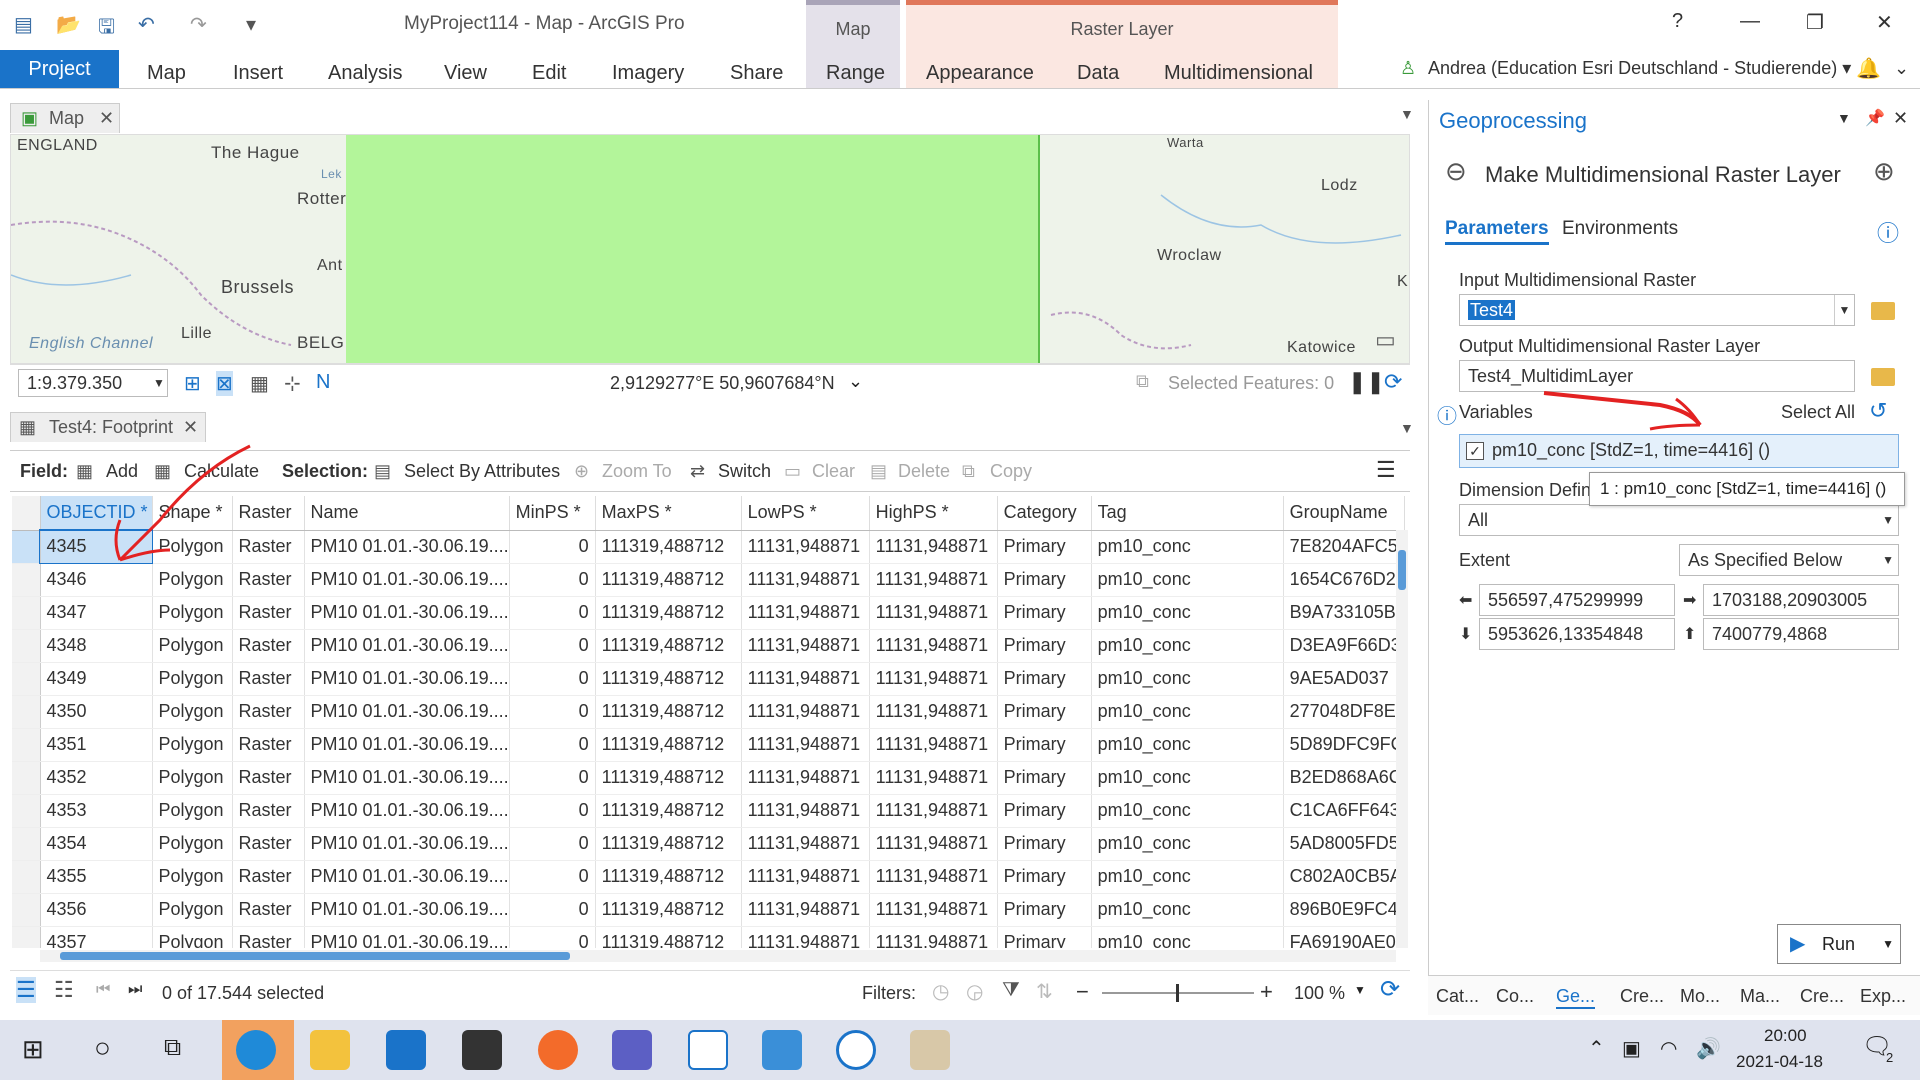  What do you see at coordinates (102, 1048) in the screenshot?
I see `search-icon: ○` at bounding box center [102, 1048].